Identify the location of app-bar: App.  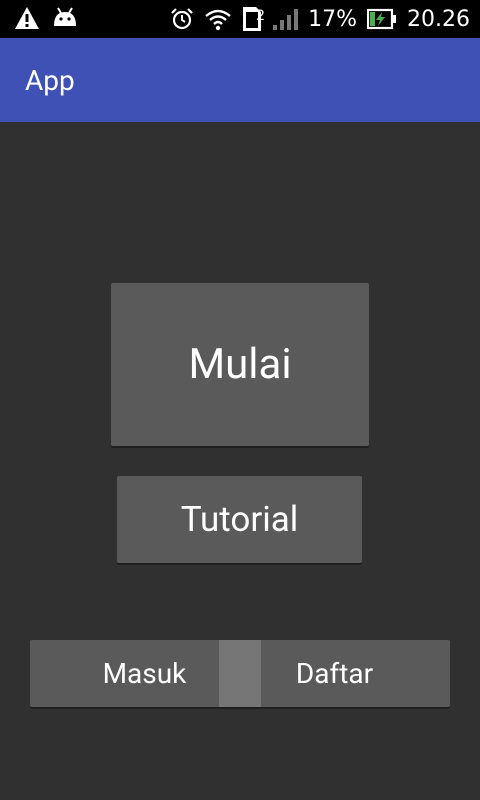
(240, 80).